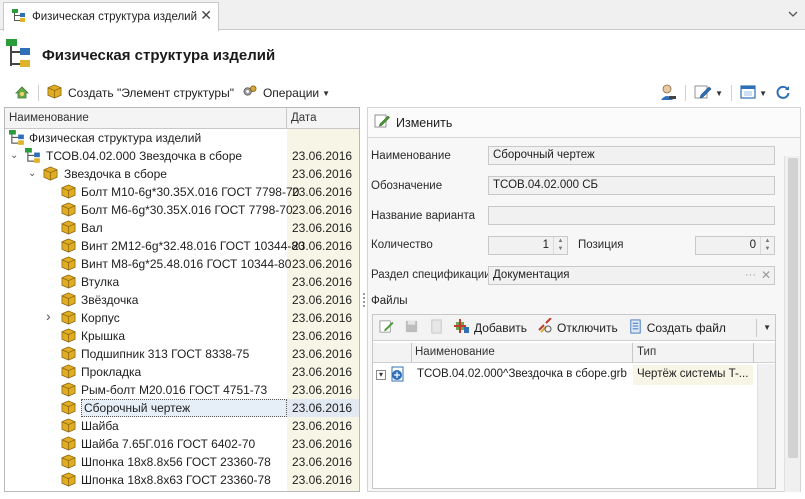 The width and height of the screenshot is (805, 499). Describe the element at coordinates (677, 328) in the screenshot. I see `create-file-button: Создать файл` at that location.